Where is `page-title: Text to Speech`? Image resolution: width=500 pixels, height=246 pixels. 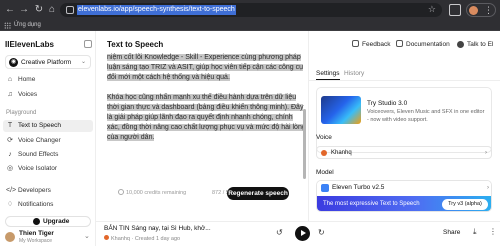
page-title: Text to Speech is located at coordinates (135, 44).